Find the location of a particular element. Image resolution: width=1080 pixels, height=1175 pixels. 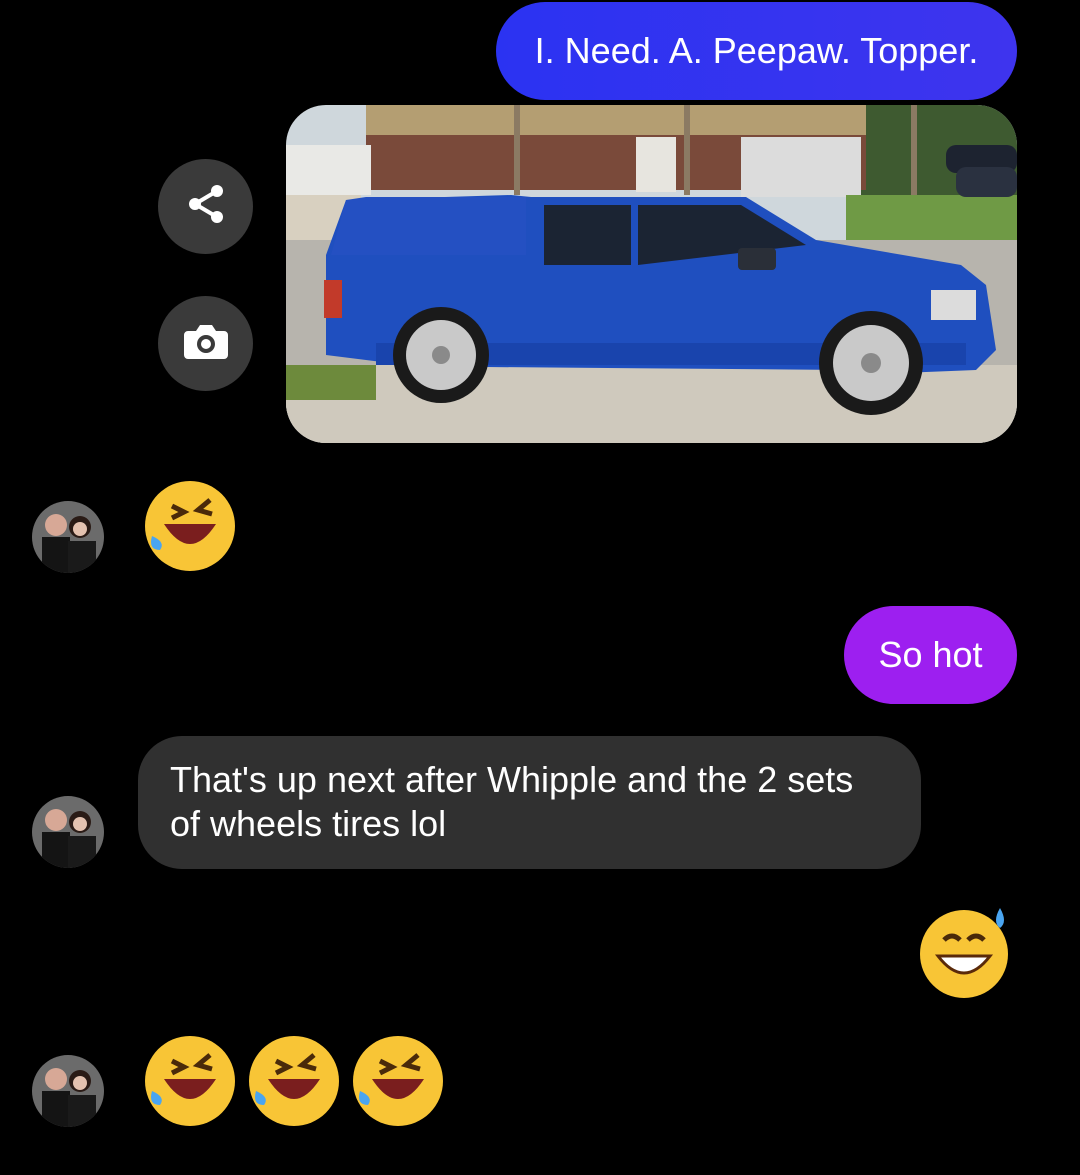

sent-message-bubble: I. Need. A. Peepaw. Topper. is located at coordinates (756, 51).